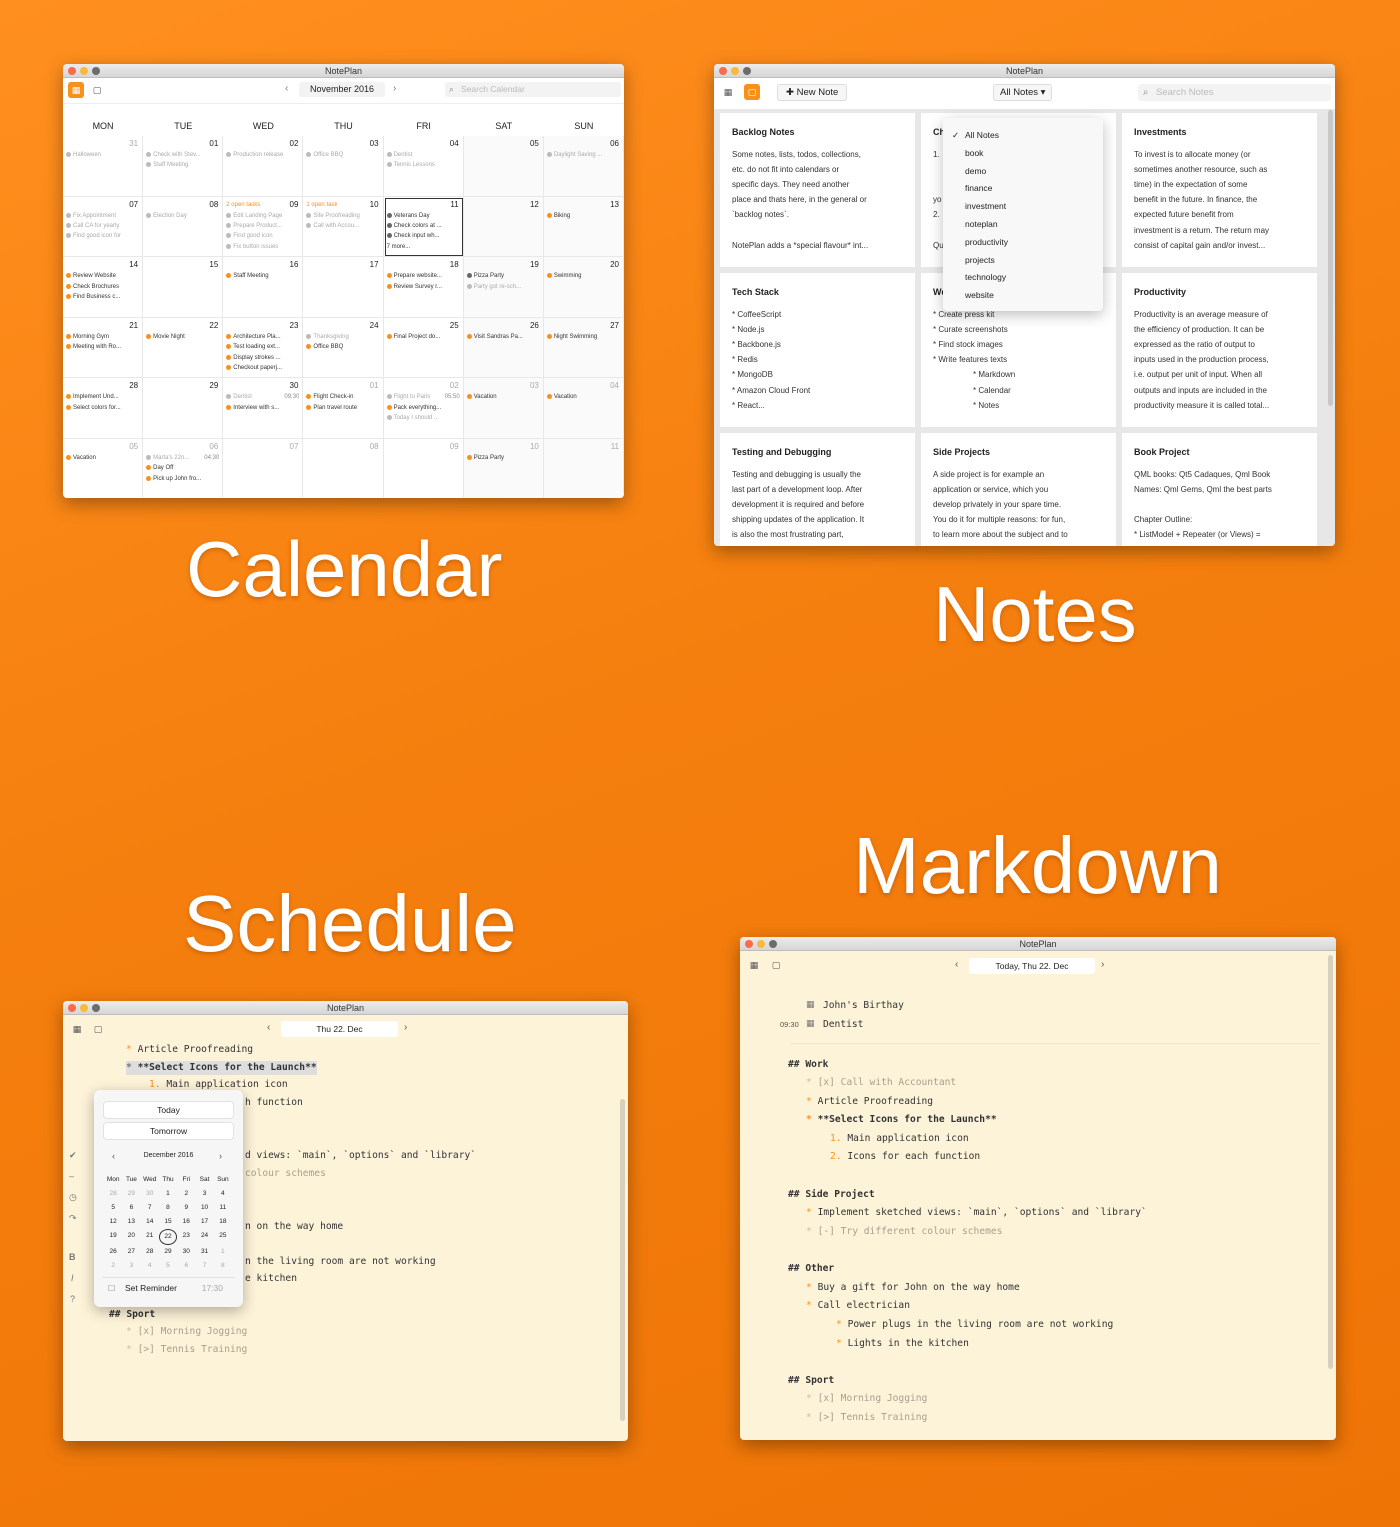 This screenshot has width=1400, height=1527. I want to click on calendar-event: Dentist, so click(423, 155).